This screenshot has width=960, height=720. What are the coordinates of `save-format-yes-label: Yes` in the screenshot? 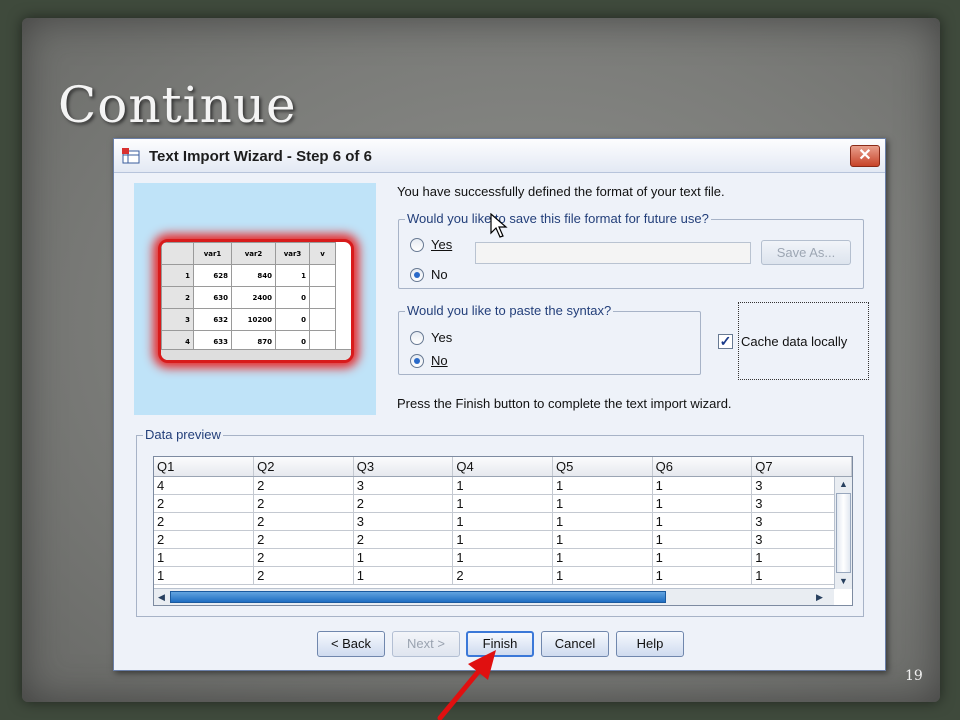 It's located at (441, 244).